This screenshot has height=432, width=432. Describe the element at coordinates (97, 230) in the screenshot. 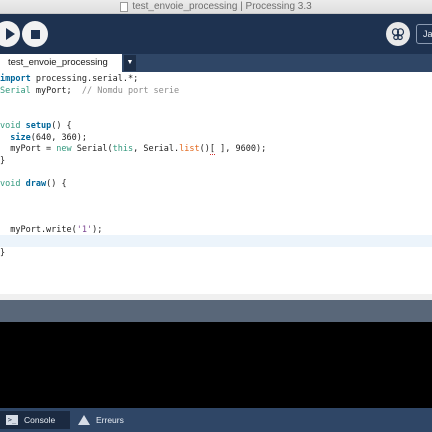

I see `code-text: );` at that location.